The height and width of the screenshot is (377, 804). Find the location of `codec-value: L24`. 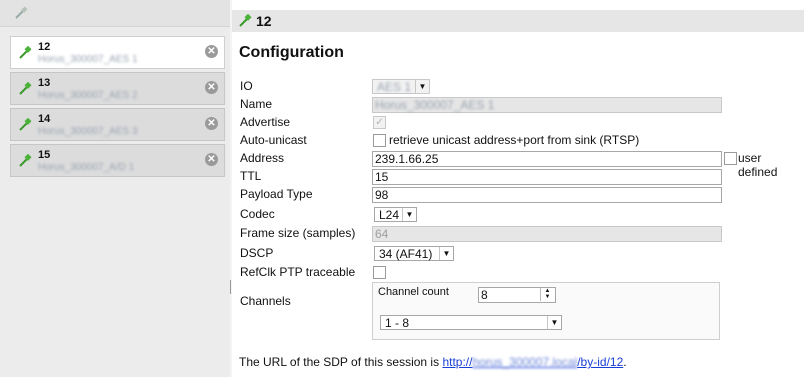

codec-value: L24 is located at coordinates (389, 215).